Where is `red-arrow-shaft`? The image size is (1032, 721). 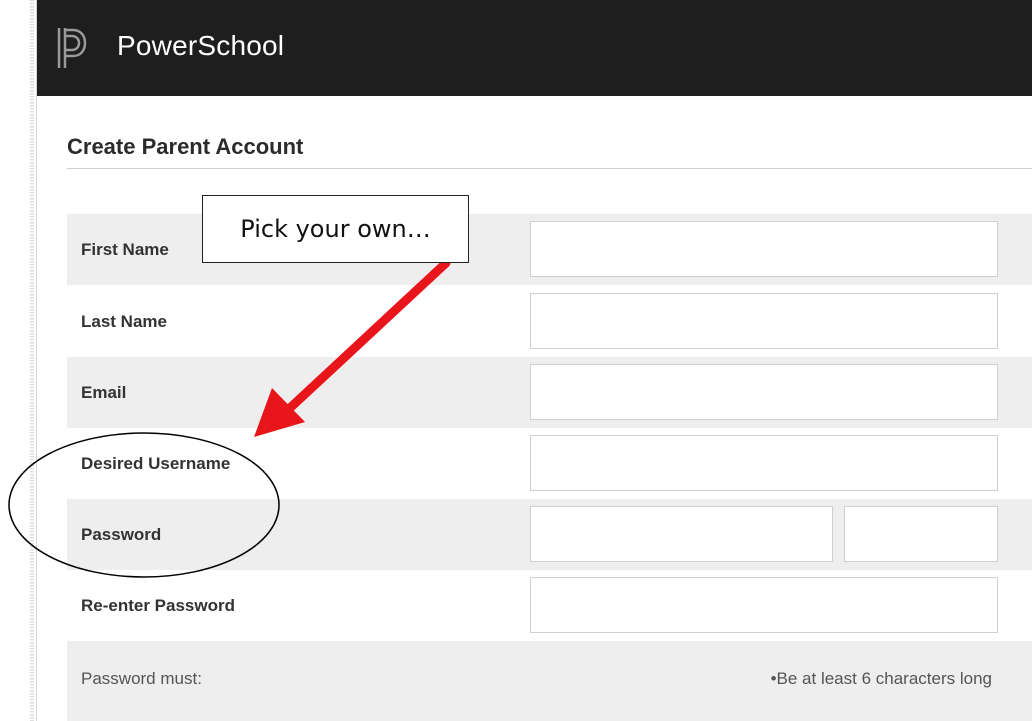 red-arrow-shaft is located at coordinates (368, 335).